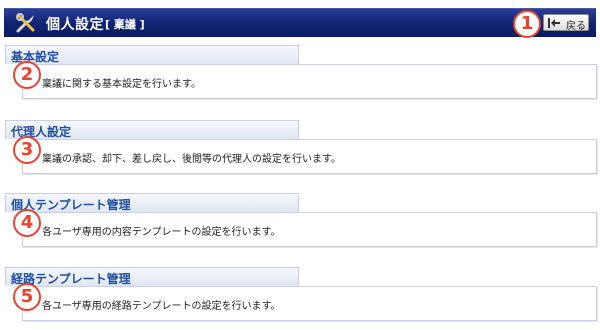  I want to click on page-header: 個人設定 [ 稟議 ] 戻る, so click(300, 22).